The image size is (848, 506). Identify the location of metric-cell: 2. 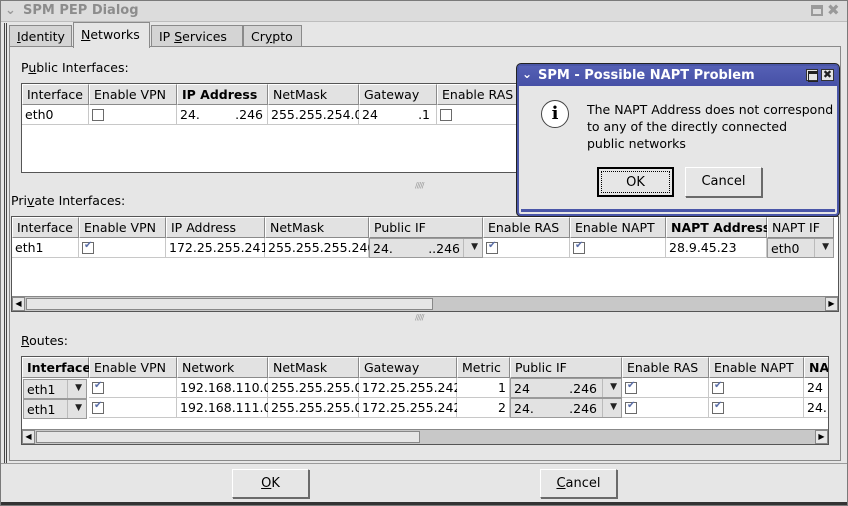
(483, 408).